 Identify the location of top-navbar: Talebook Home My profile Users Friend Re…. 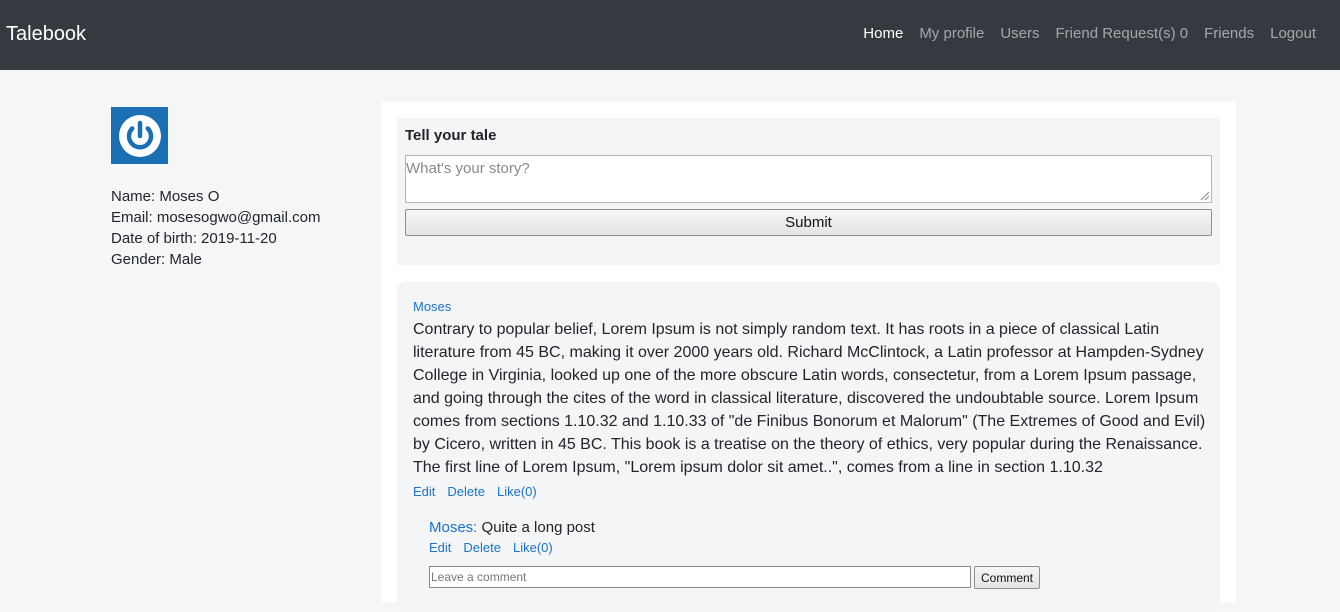
(670, 35).